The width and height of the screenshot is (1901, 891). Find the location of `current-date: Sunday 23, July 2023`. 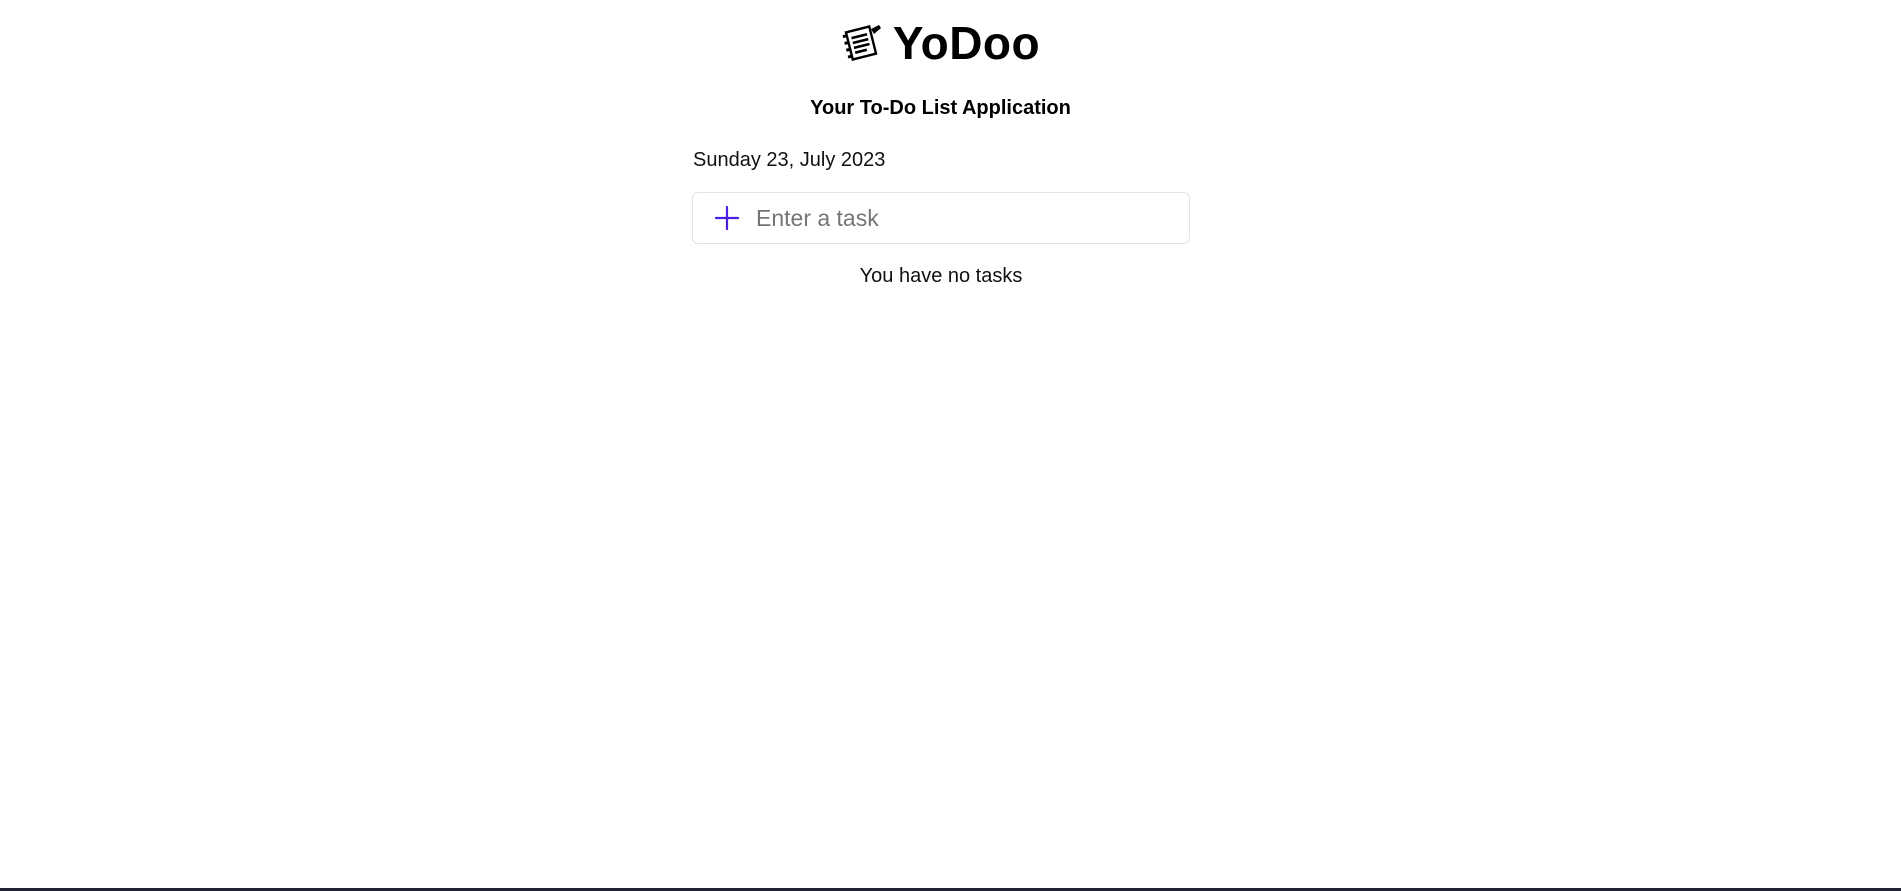

current-date: Sunday 23, July 2023 is located at coordinates (789, 160).